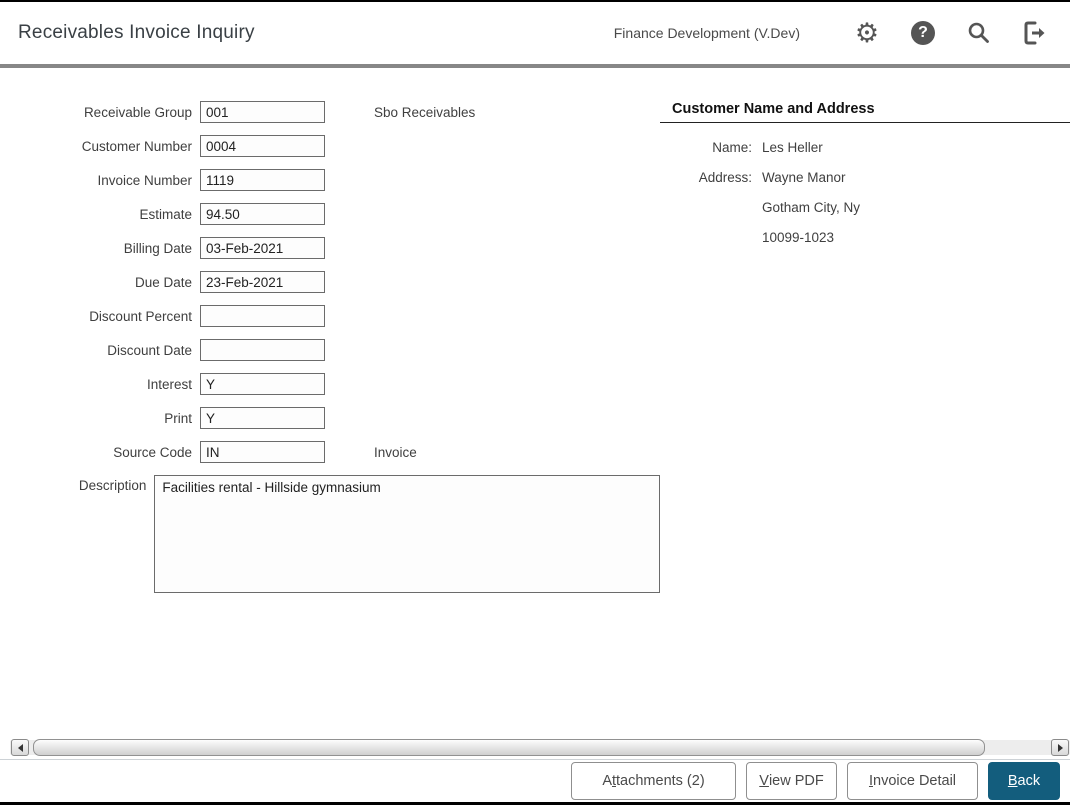 This screenshot has height=805, width=1070. Describe the element at coordinates (653, 781) in the screenshot. I see `attachments-button: At tachments (2)` at that location.